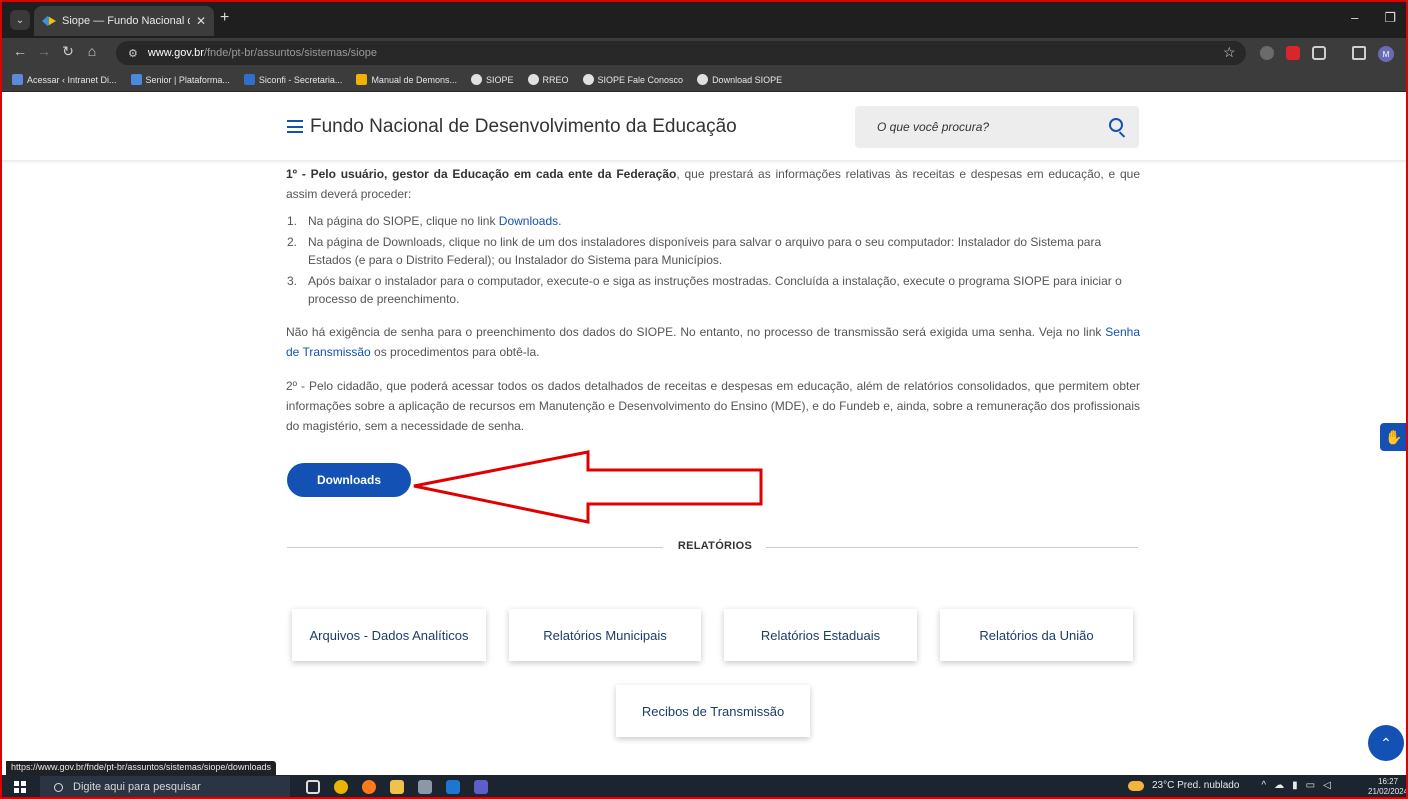 The width and height of the screenshot is (1408, 799). What do you see at coordinates (588, 487) in the screenshot?
I see `annotation-arrow-icon` at bounding box center [588, 487].